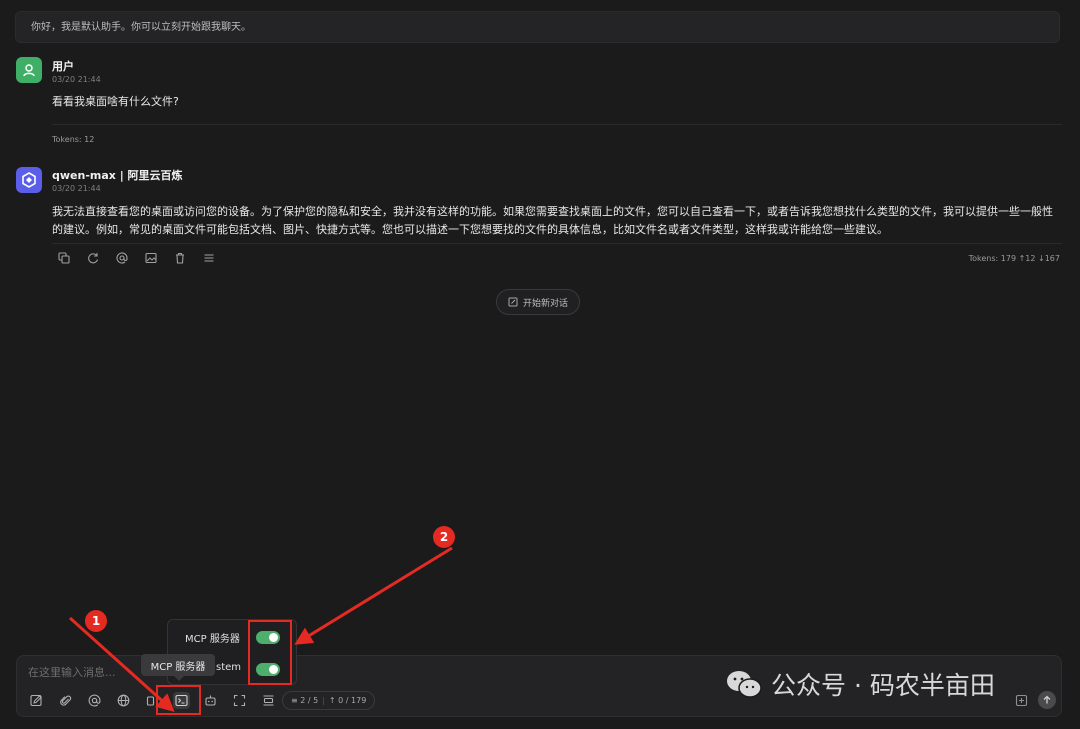 Image resolution: width=1080 pixels, height=729 pixels. I want to click on watermark-text: 公众号 · 码农半亩田, so click(883, 685).